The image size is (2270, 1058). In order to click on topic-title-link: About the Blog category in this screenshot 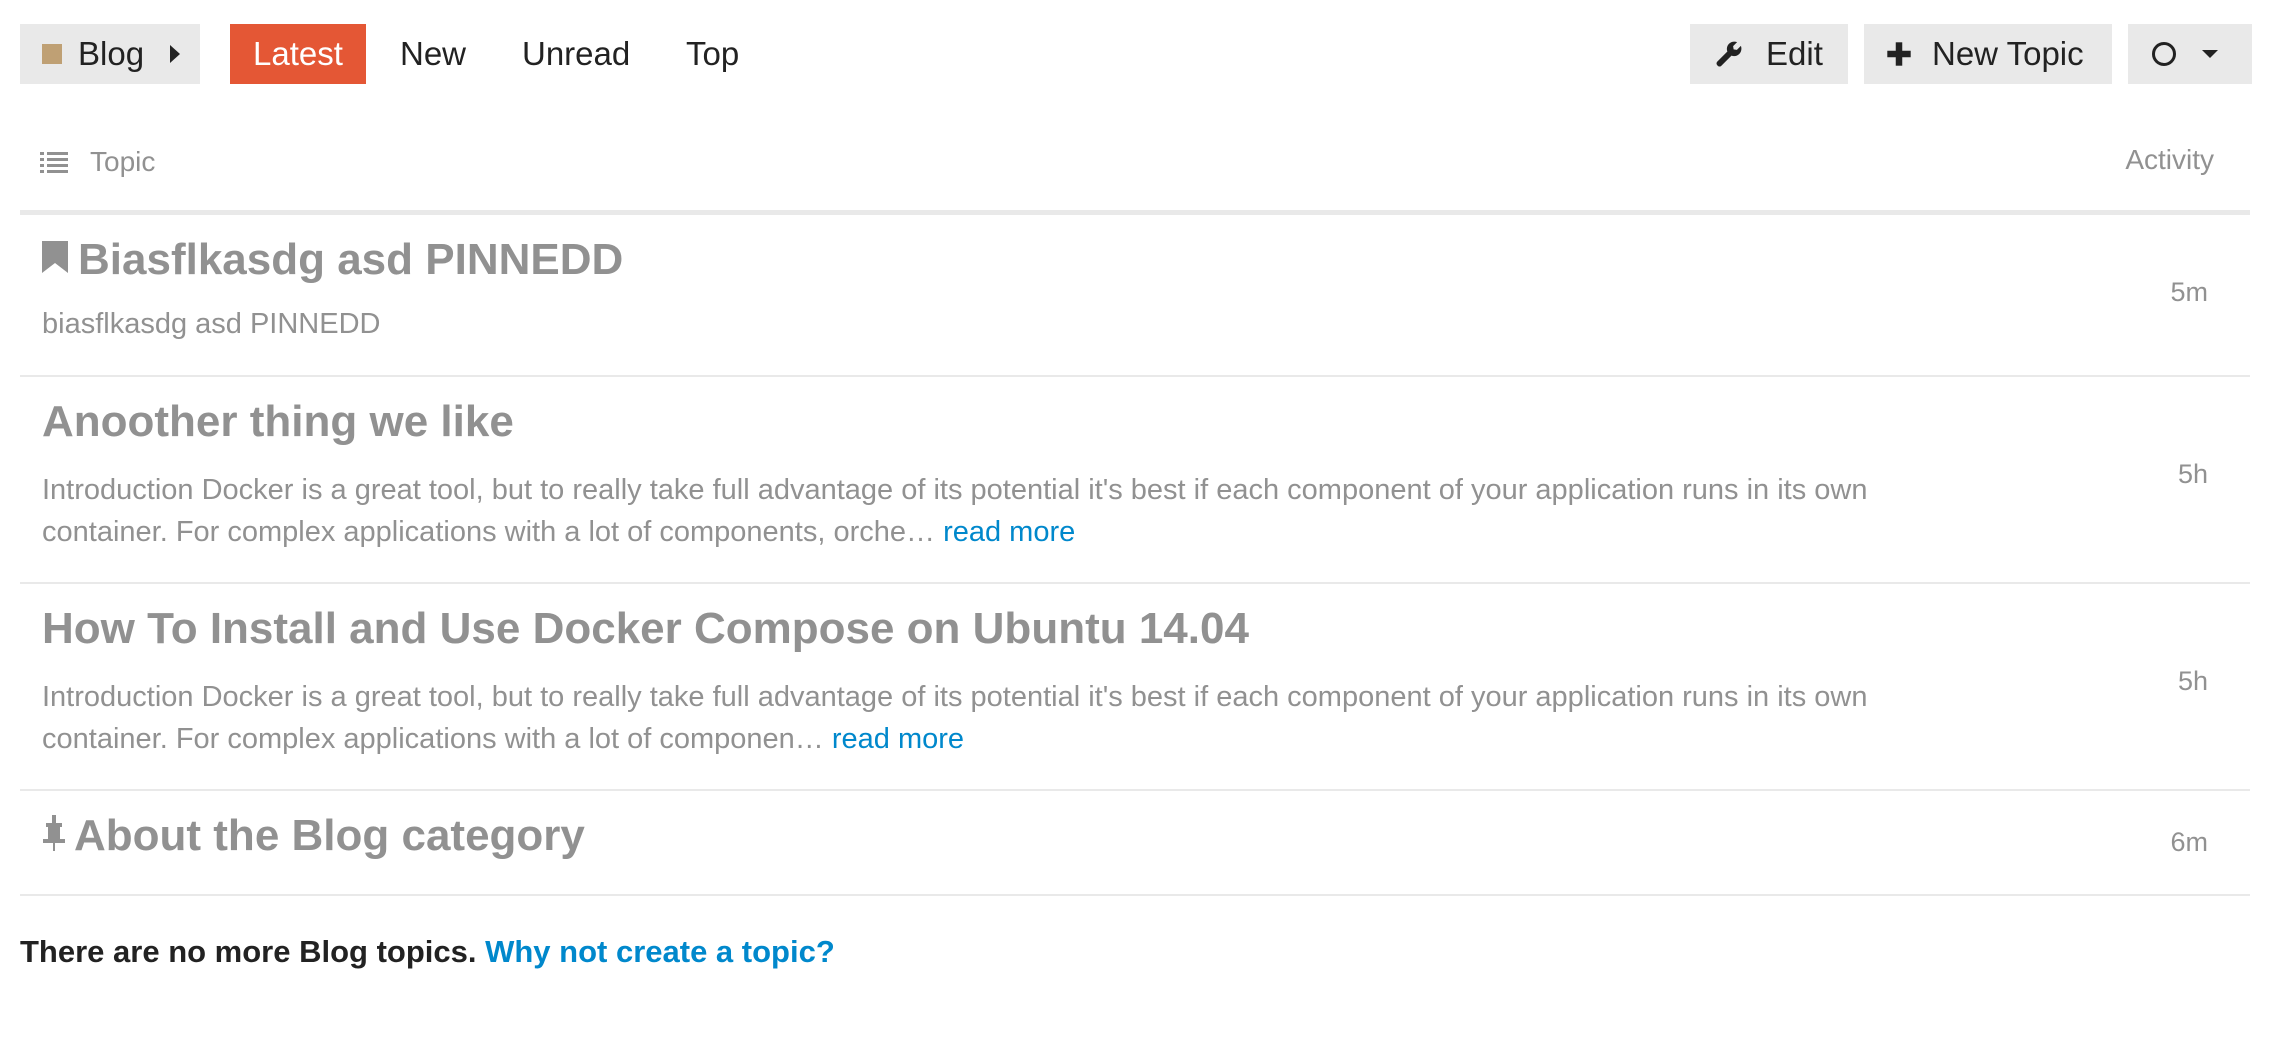, I will do `click(329, 836)`.